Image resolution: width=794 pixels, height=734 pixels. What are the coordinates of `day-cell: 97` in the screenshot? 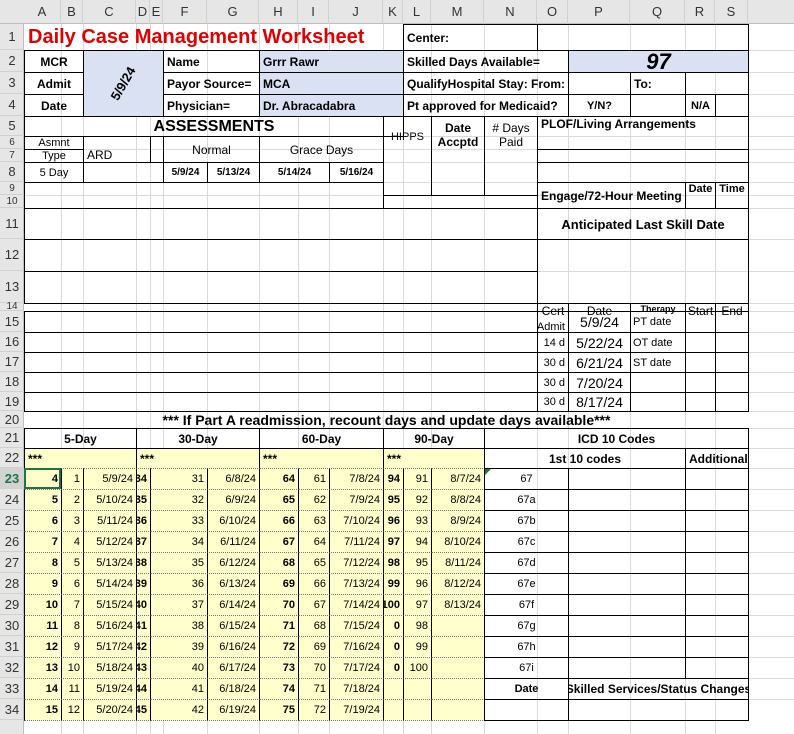 It's located at (417, 605).